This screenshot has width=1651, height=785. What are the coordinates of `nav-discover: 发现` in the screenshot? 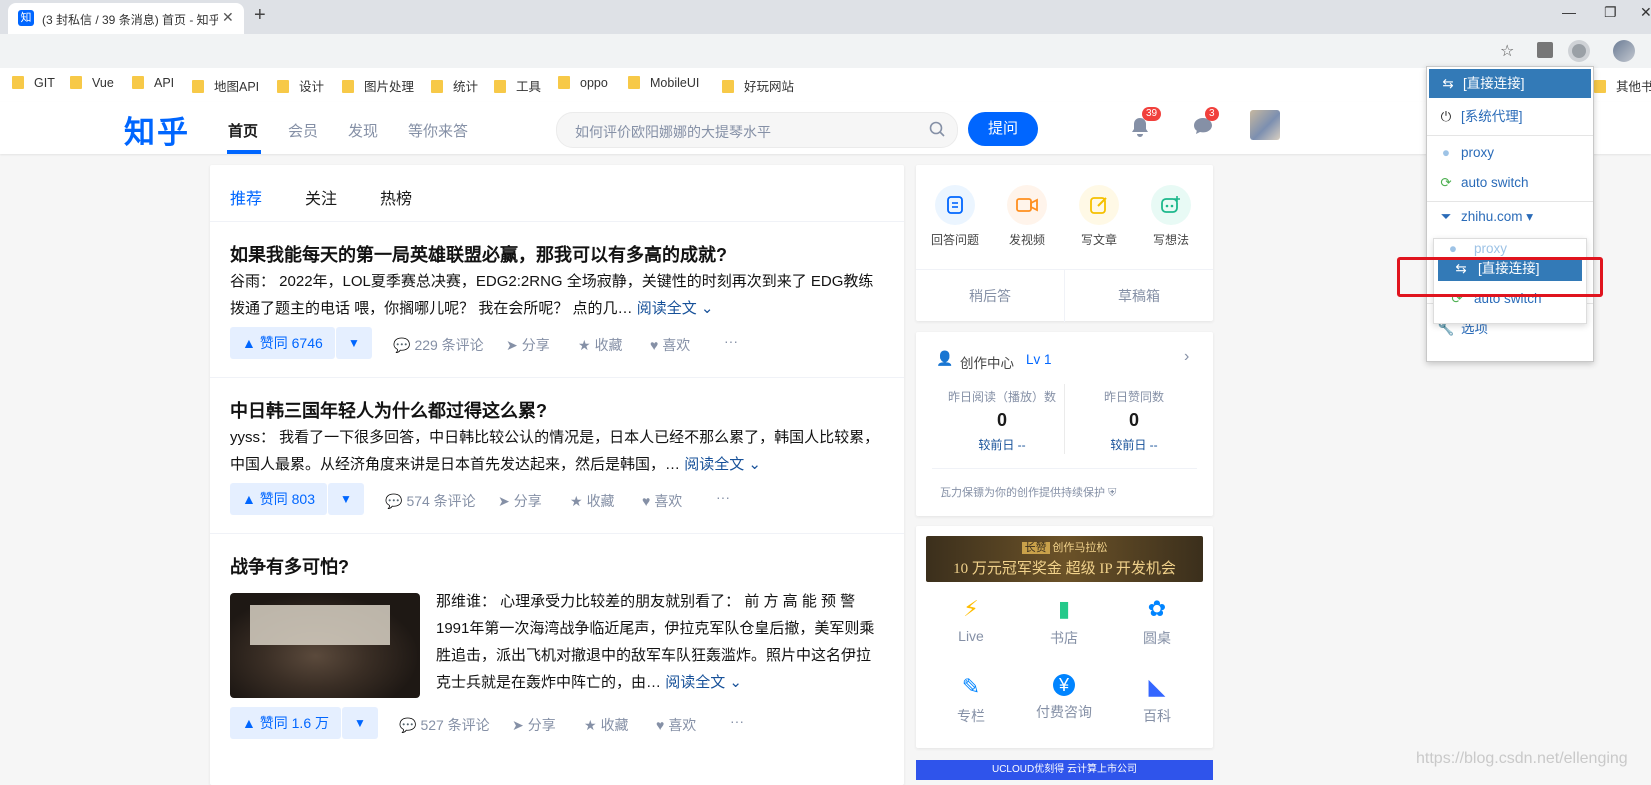 It's located at (363, 130).